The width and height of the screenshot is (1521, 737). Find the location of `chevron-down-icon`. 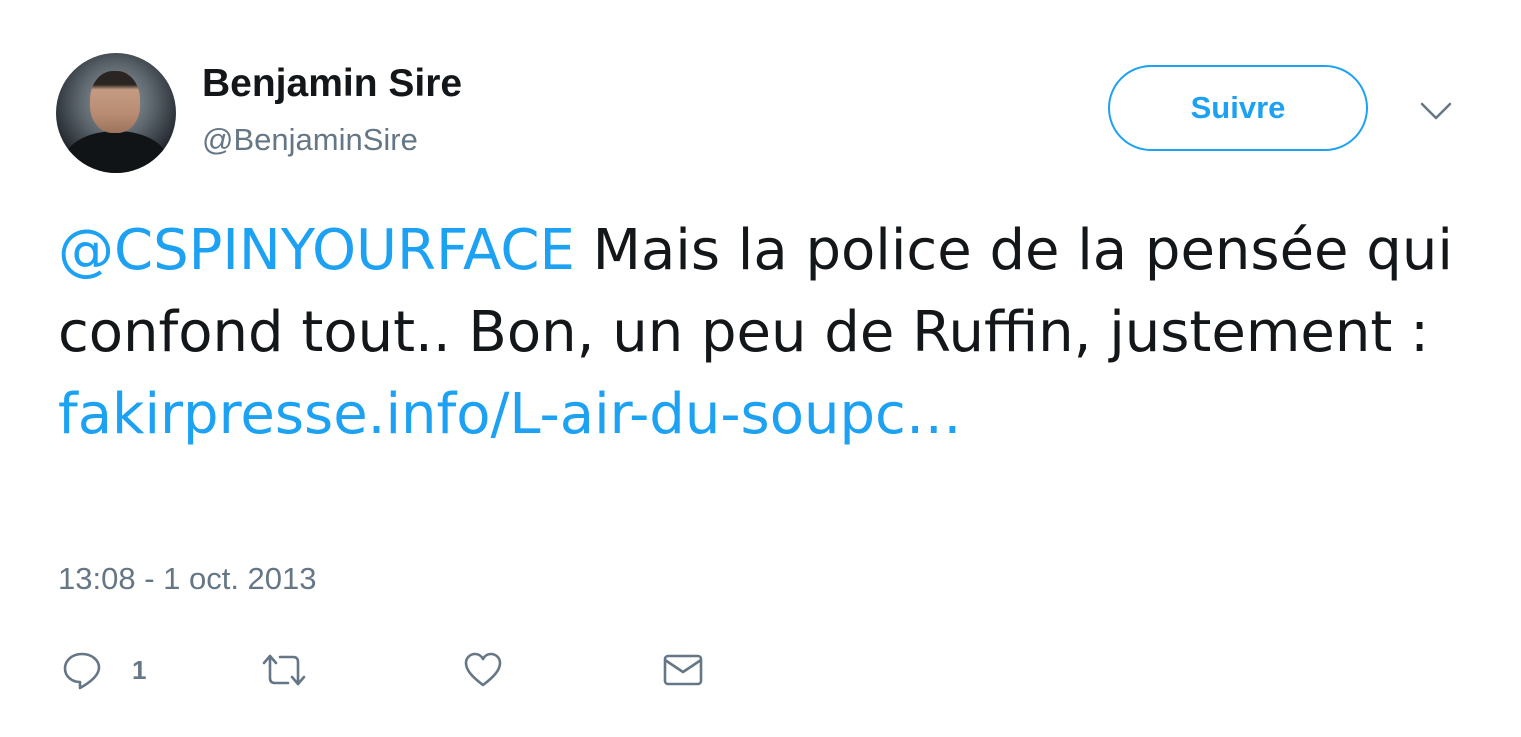

chevron-down-icon is located at coordinates (1436, 112).